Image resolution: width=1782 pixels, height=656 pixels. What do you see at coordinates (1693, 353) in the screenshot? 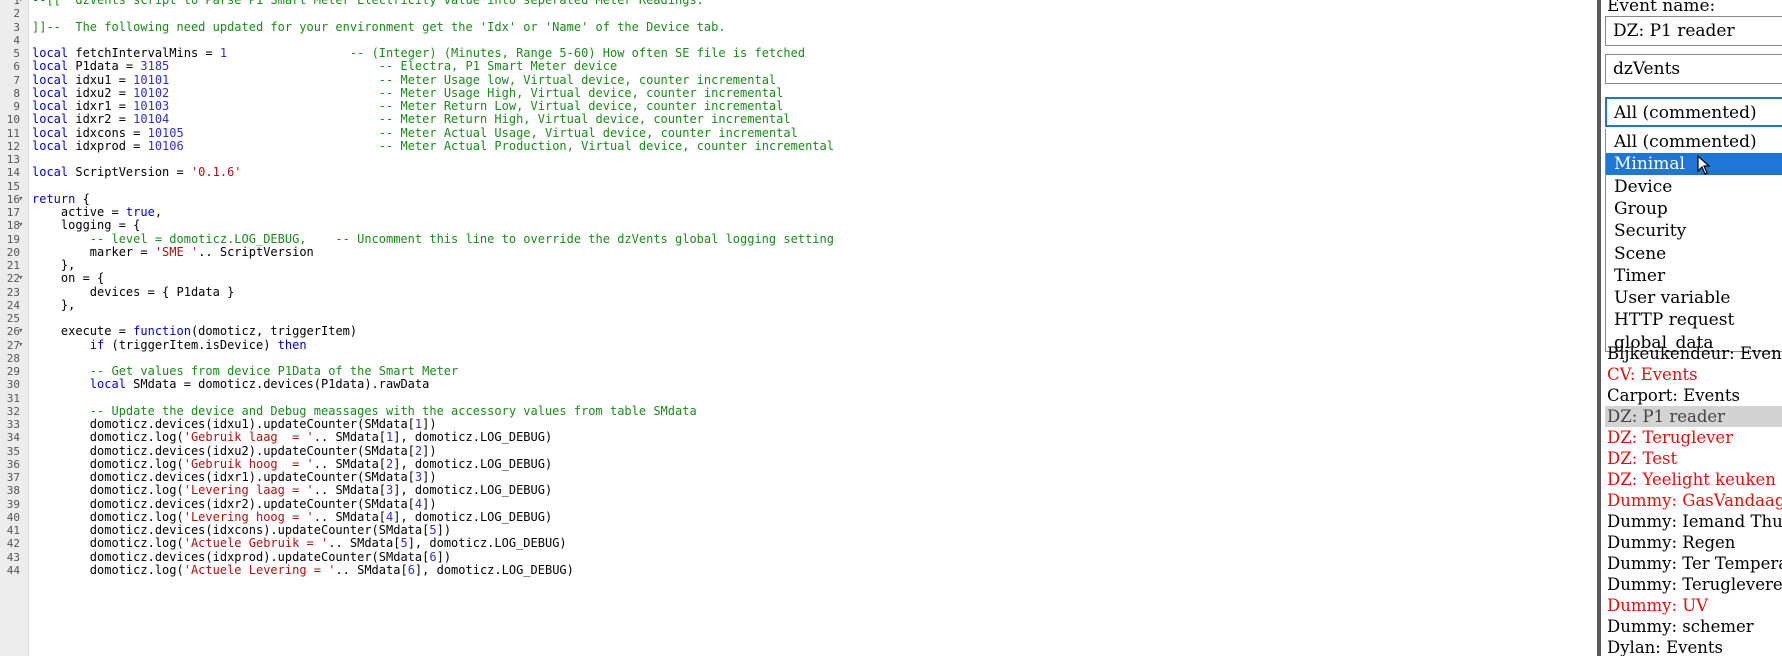
I see `event-list-item: Bijkeukendeur: Events` at bounding box center [1693, 353].